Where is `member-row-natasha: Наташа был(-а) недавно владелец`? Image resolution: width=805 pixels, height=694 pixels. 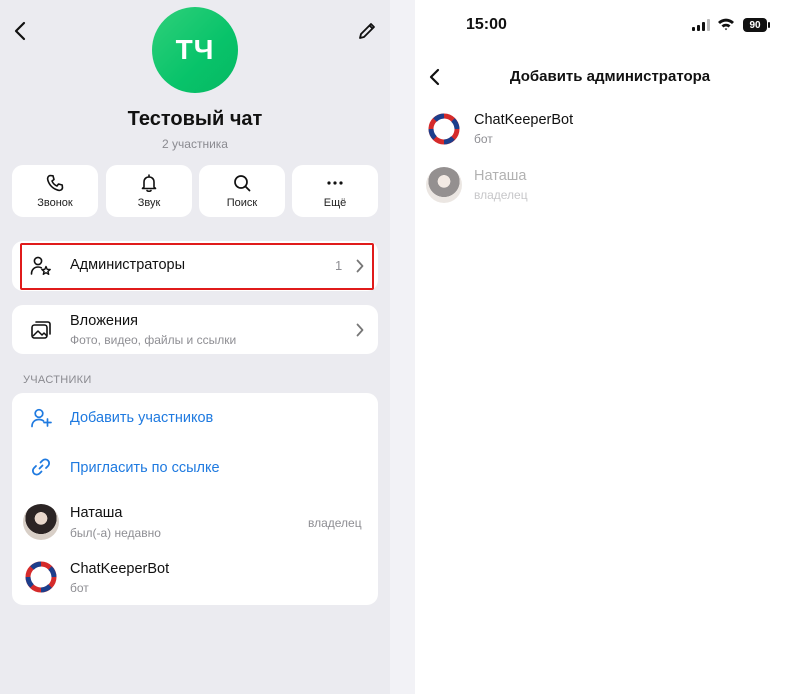
member-row-natasha: Наташа был(-а) недавно владелец is located at coordinates (195, 522).